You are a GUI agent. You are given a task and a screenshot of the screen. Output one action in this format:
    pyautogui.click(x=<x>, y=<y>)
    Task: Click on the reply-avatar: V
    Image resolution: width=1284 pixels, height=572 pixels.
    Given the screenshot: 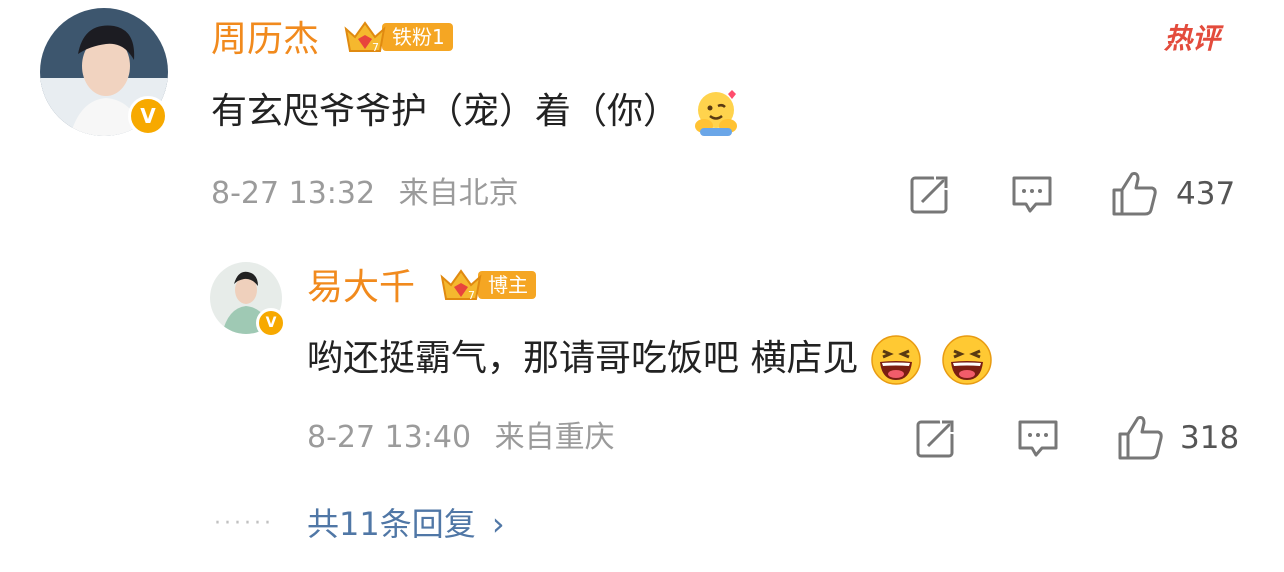 What is the action you would take?
    pyautogui.click(x=248, y=300)
    